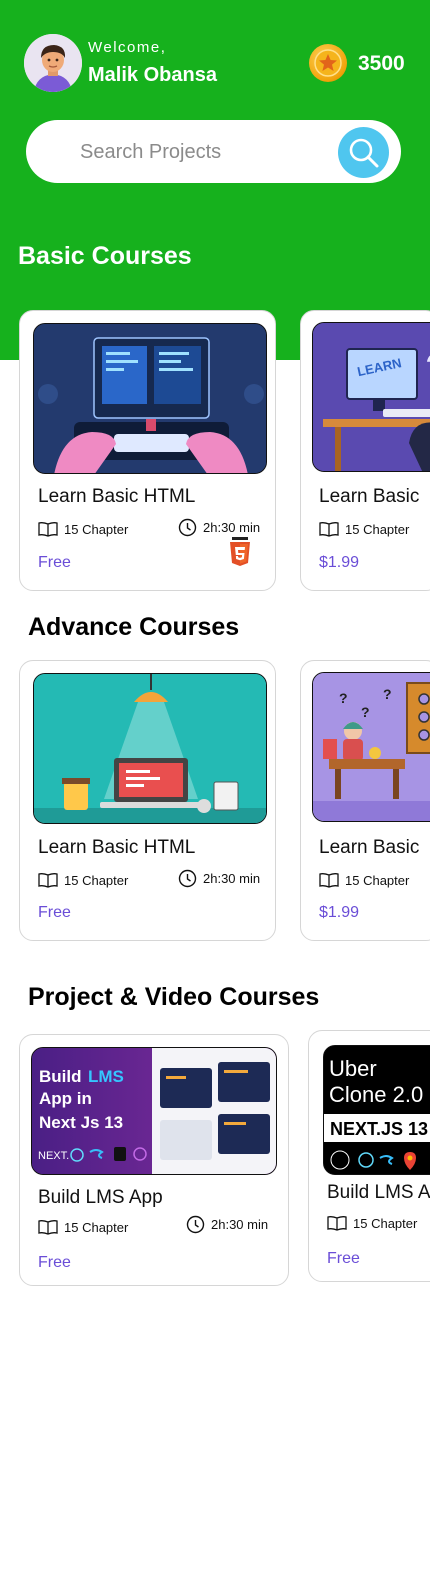 The height and width of the screenshot is (1576, 430). Describe the element at coordinates (328, 63) in the screenshot. I see `coin-icon` at that location.